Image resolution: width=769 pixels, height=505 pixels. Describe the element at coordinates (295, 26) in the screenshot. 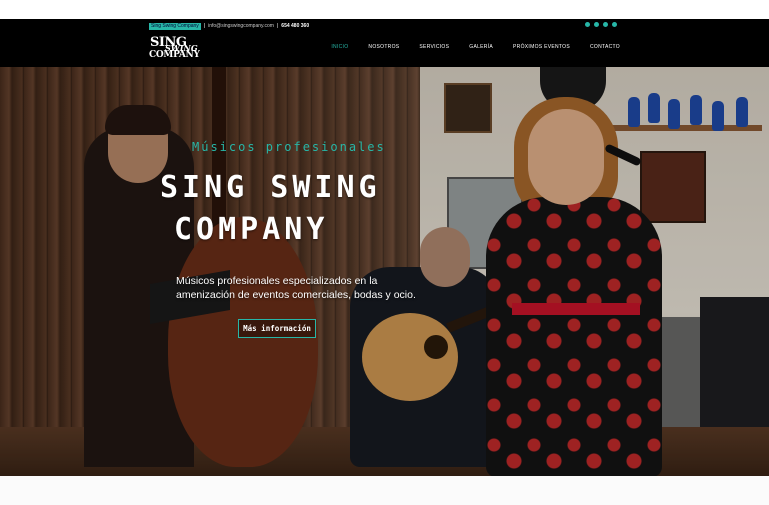

I see `phone-number: 654 480 360` at that location.